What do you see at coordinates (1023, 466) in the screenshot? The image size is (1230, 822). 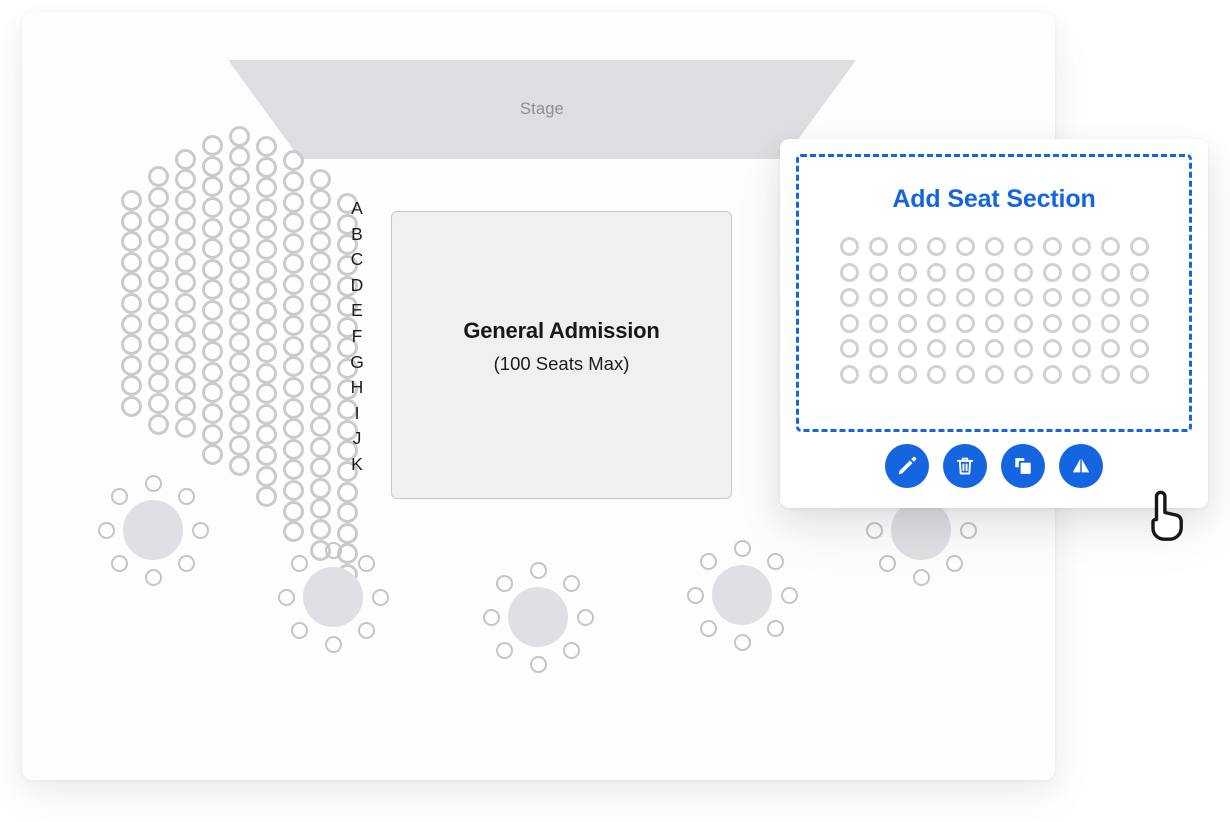 I see `duplicate-section-button` at bounding box center [1023, 466].